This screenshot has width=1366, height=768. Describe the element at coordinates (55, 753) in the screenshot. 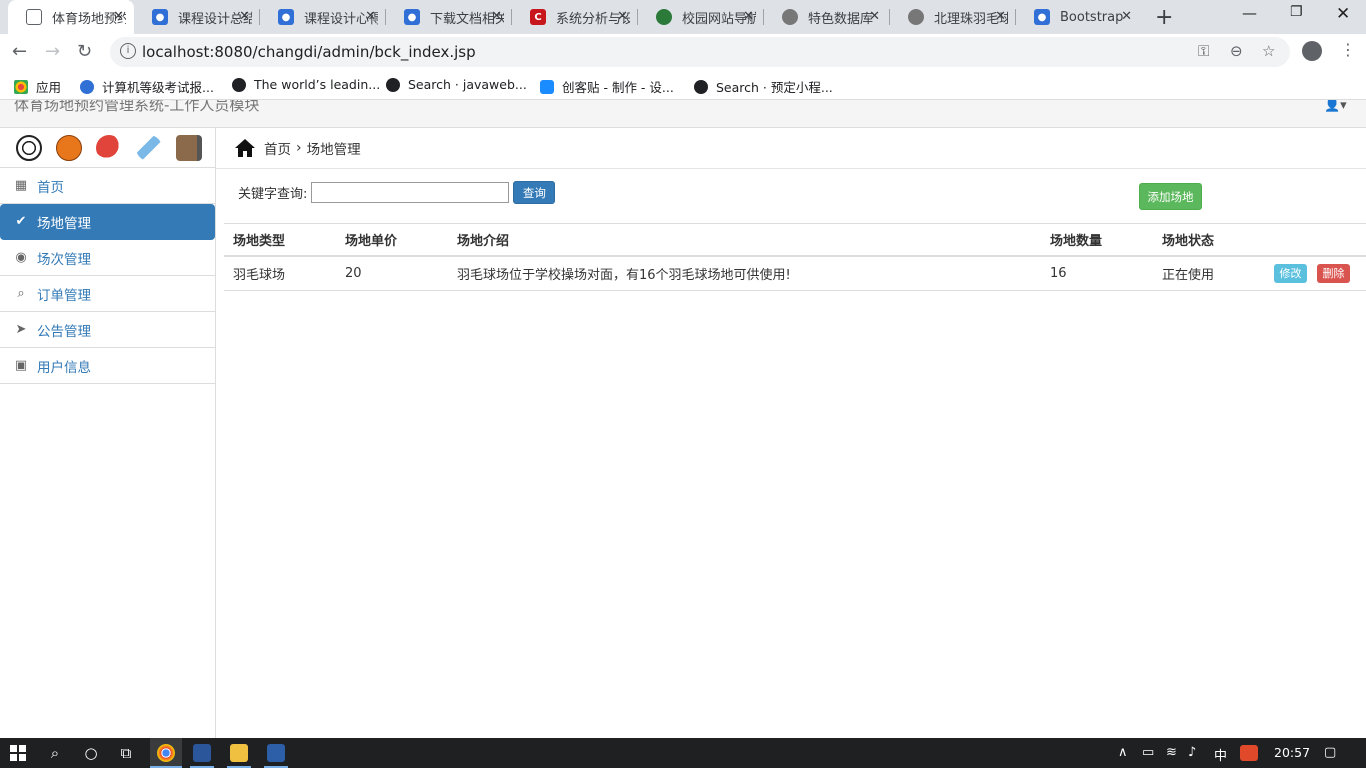

I see `search-icon: ⌕` at that location.